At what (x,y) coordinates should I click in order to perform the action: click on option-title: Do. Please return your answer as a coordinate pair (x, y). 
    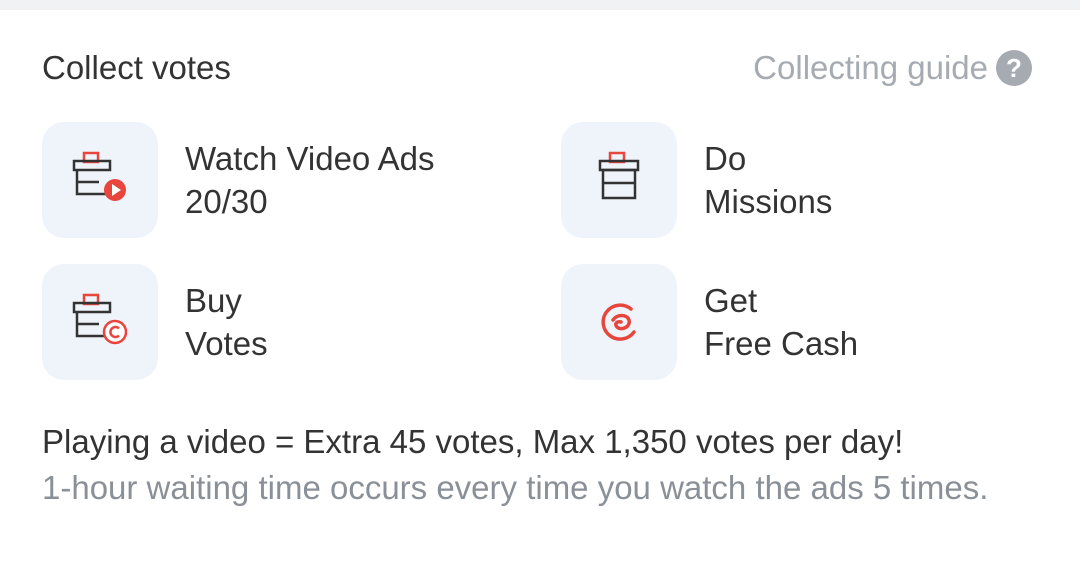
    Looking at the image, I should click on (725, 158).